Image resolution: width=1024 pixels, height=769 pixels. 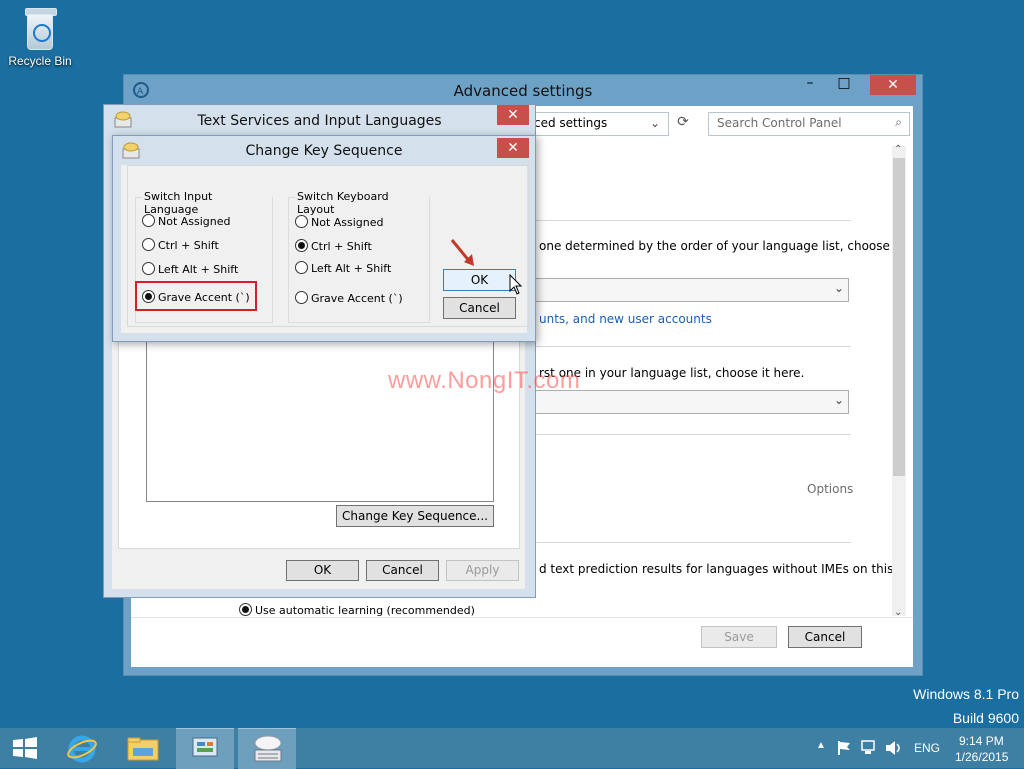 I want to click on text-services-icon, so click(x=268, y=748).